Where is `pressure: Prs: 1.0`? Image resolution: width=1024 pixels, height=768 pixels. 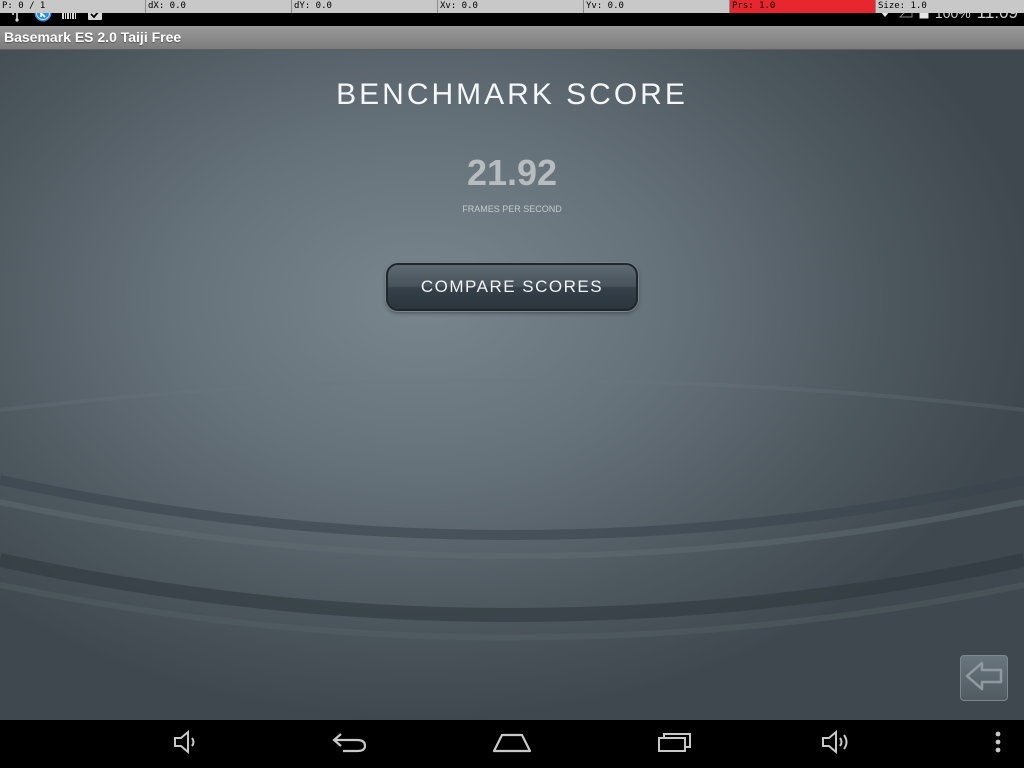 pressure: Prs: 1.0 is located at coordinates (803, 6).